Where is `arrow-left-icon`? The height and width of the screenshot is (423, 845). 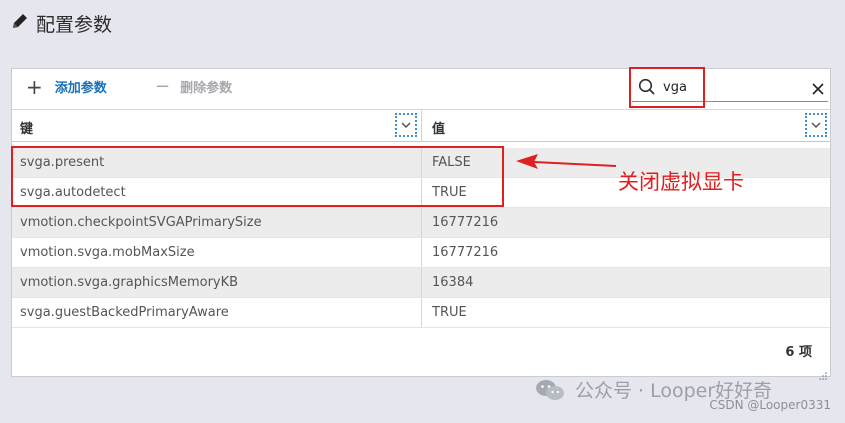 arrow-left-icon is located at coordinates (566, 161).